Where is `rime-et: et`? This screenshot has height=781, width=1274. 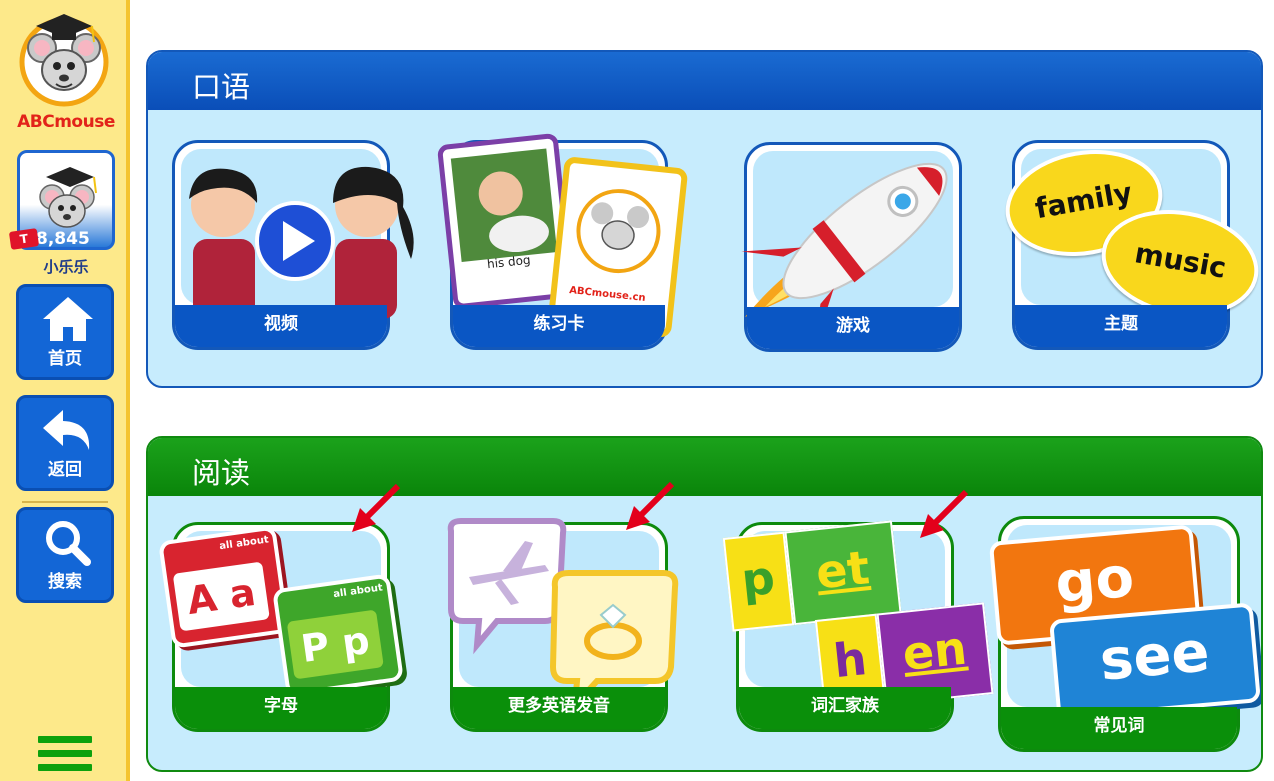 rime-et: et is located at coordinates (843, 573).